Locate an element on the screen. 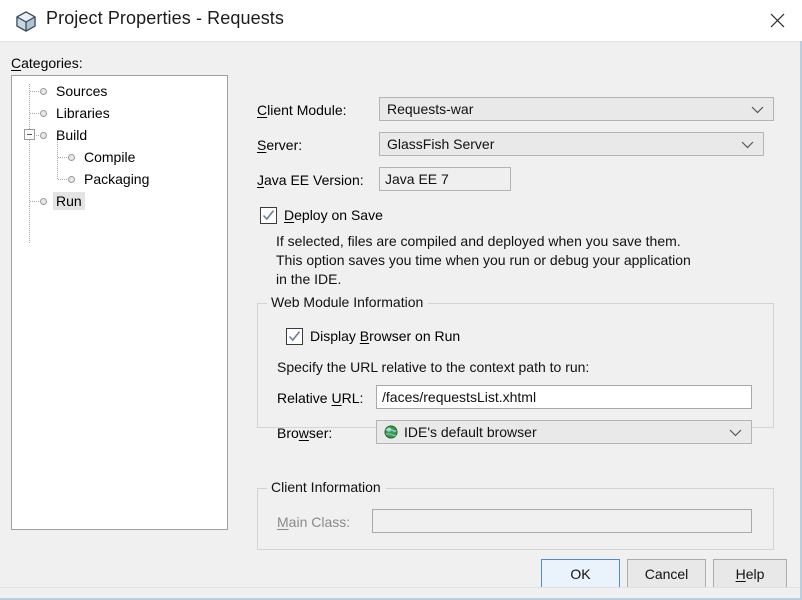  server-value: GlassFish Server is located at coordinates (441, 144).